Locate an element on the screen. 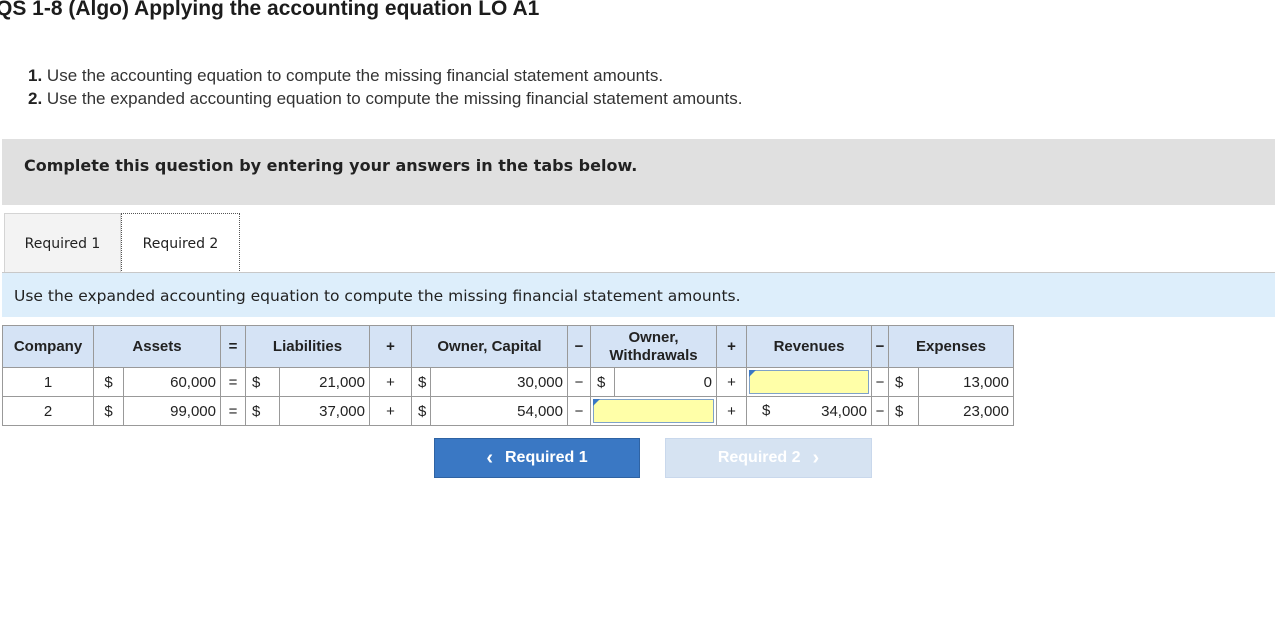 Image resolution: width=1275 pixels, height=630 pixels. chevron-left-icon: ‹ is located at coordinates (489, 458).